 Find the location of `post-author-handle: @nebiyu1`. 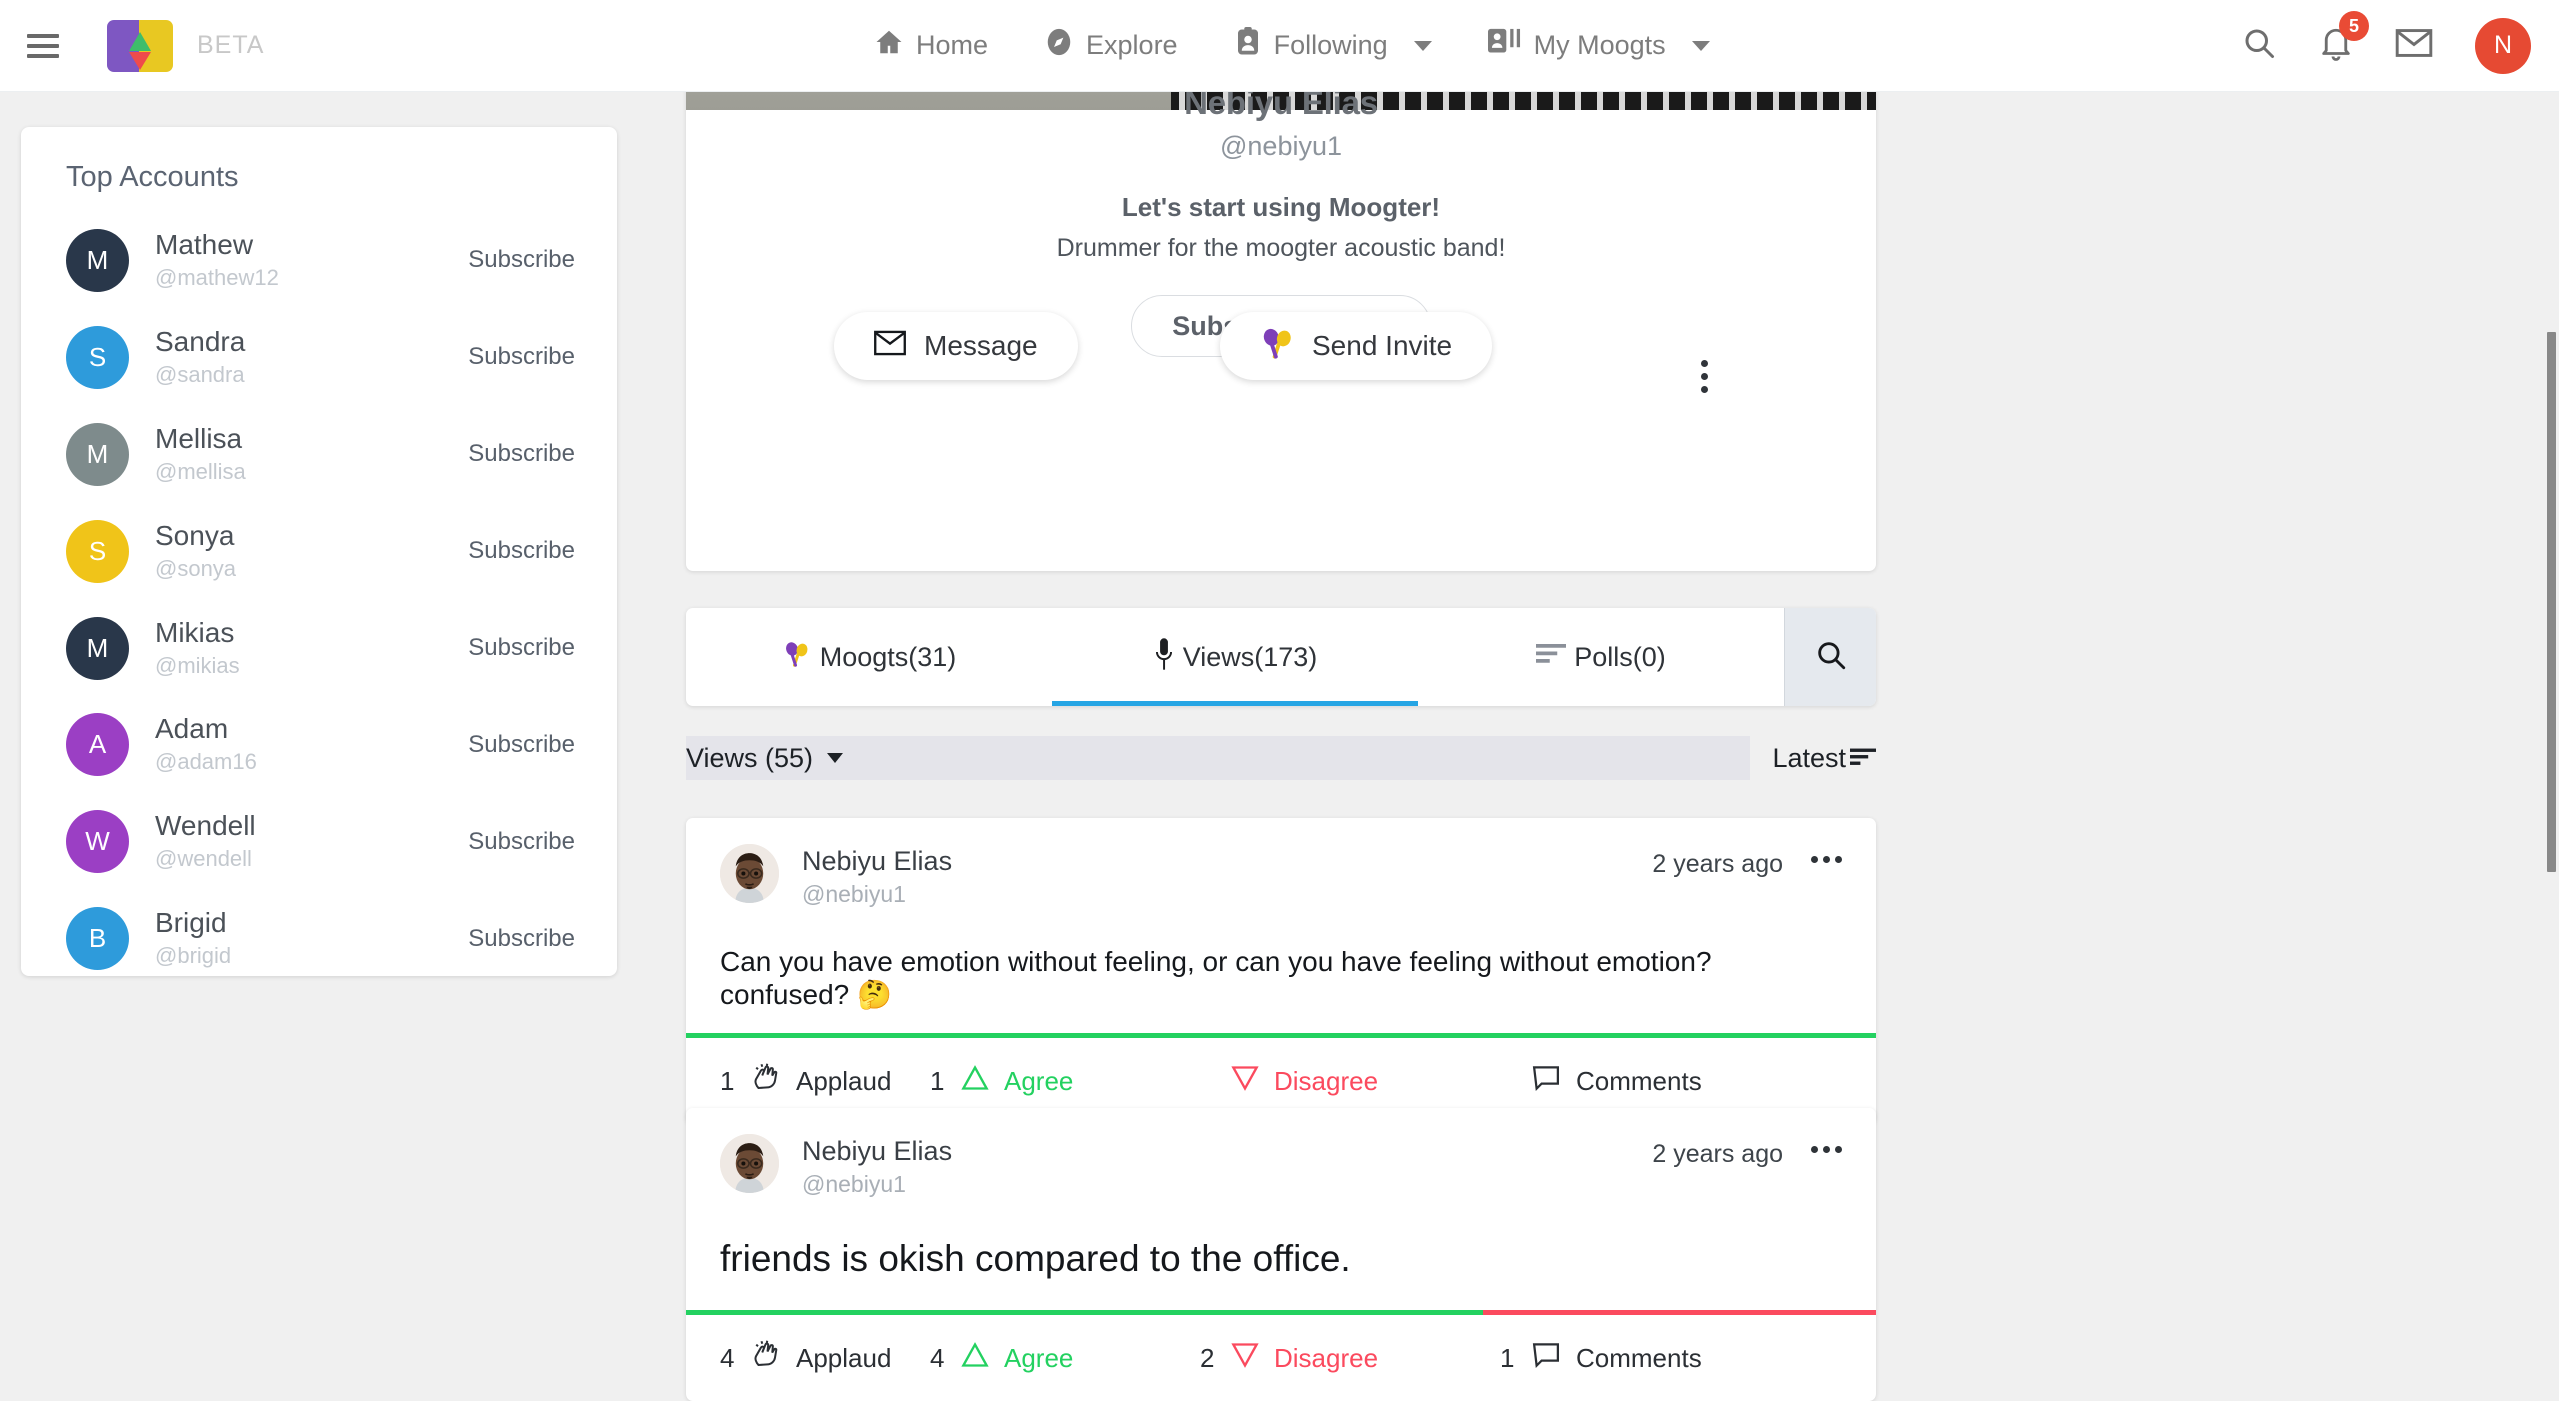

post-author-handle: @nebiyu1 is located at coordinates (854, 894).